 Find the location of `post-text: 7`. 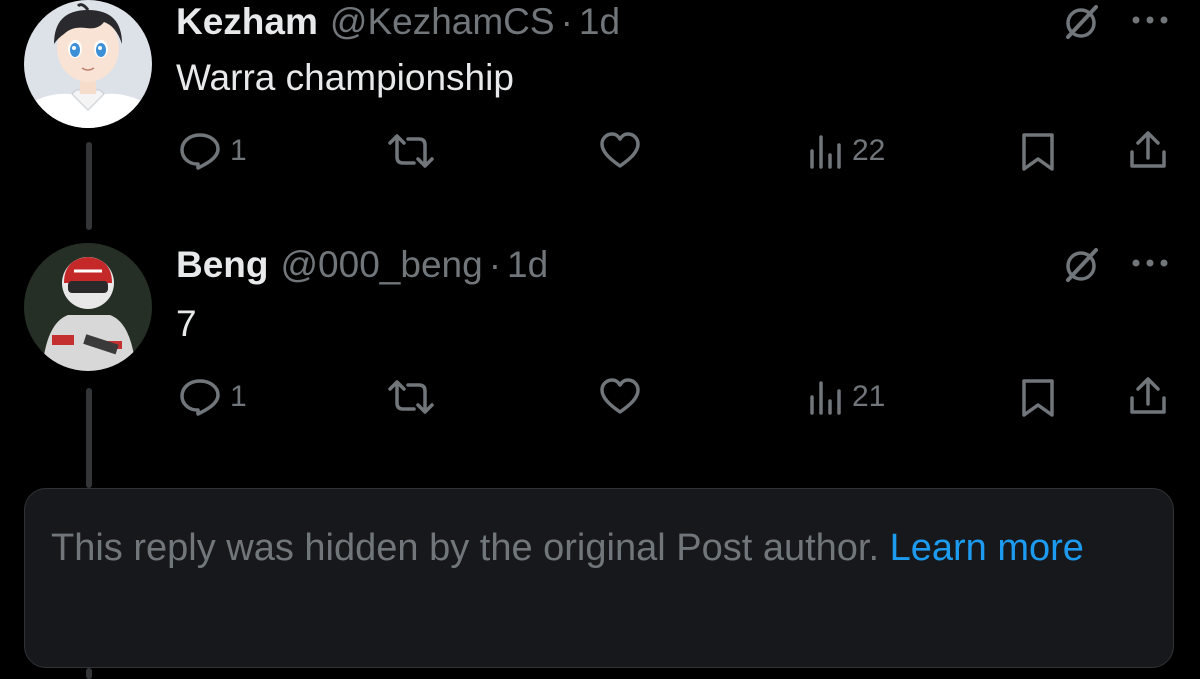

post-text: 7 is located at coordinates (186, 323).